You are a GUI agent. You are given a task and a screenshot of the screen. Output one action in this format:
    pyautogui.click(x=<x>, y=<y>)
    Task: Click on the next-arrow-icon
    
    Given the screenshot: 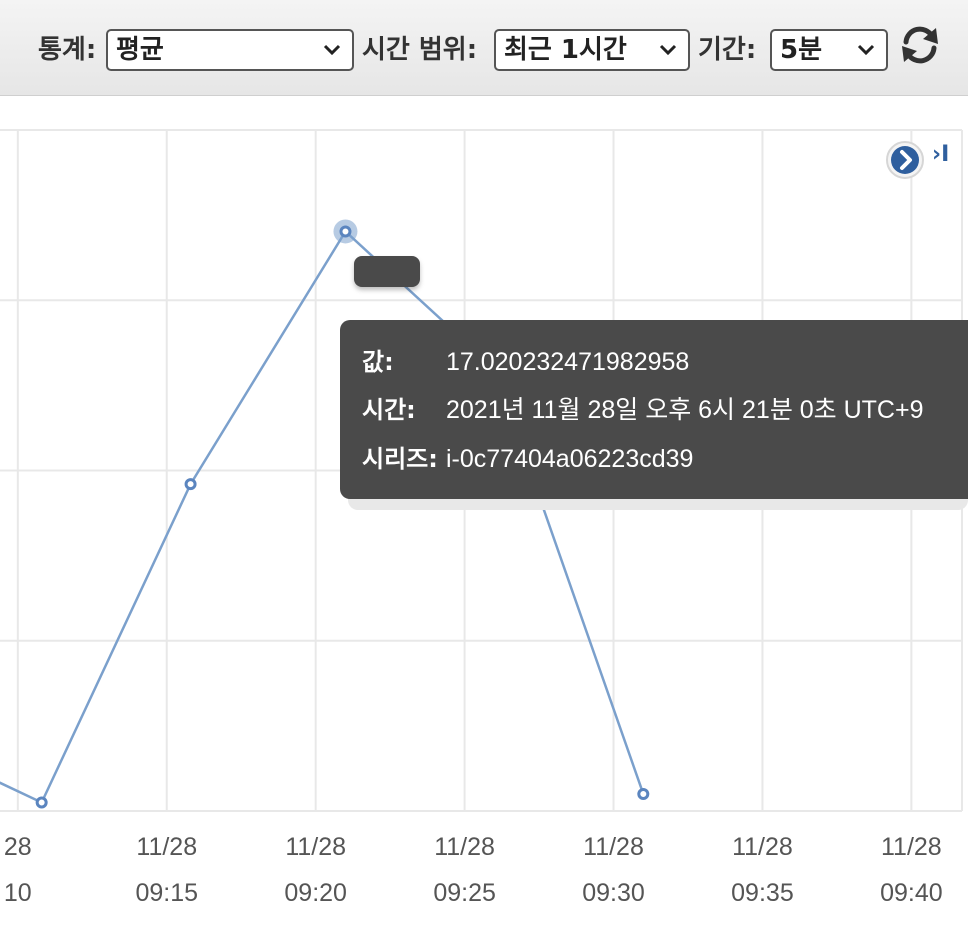 What is the action you would take?
    pyautogui.click(x=905, y=160)
    